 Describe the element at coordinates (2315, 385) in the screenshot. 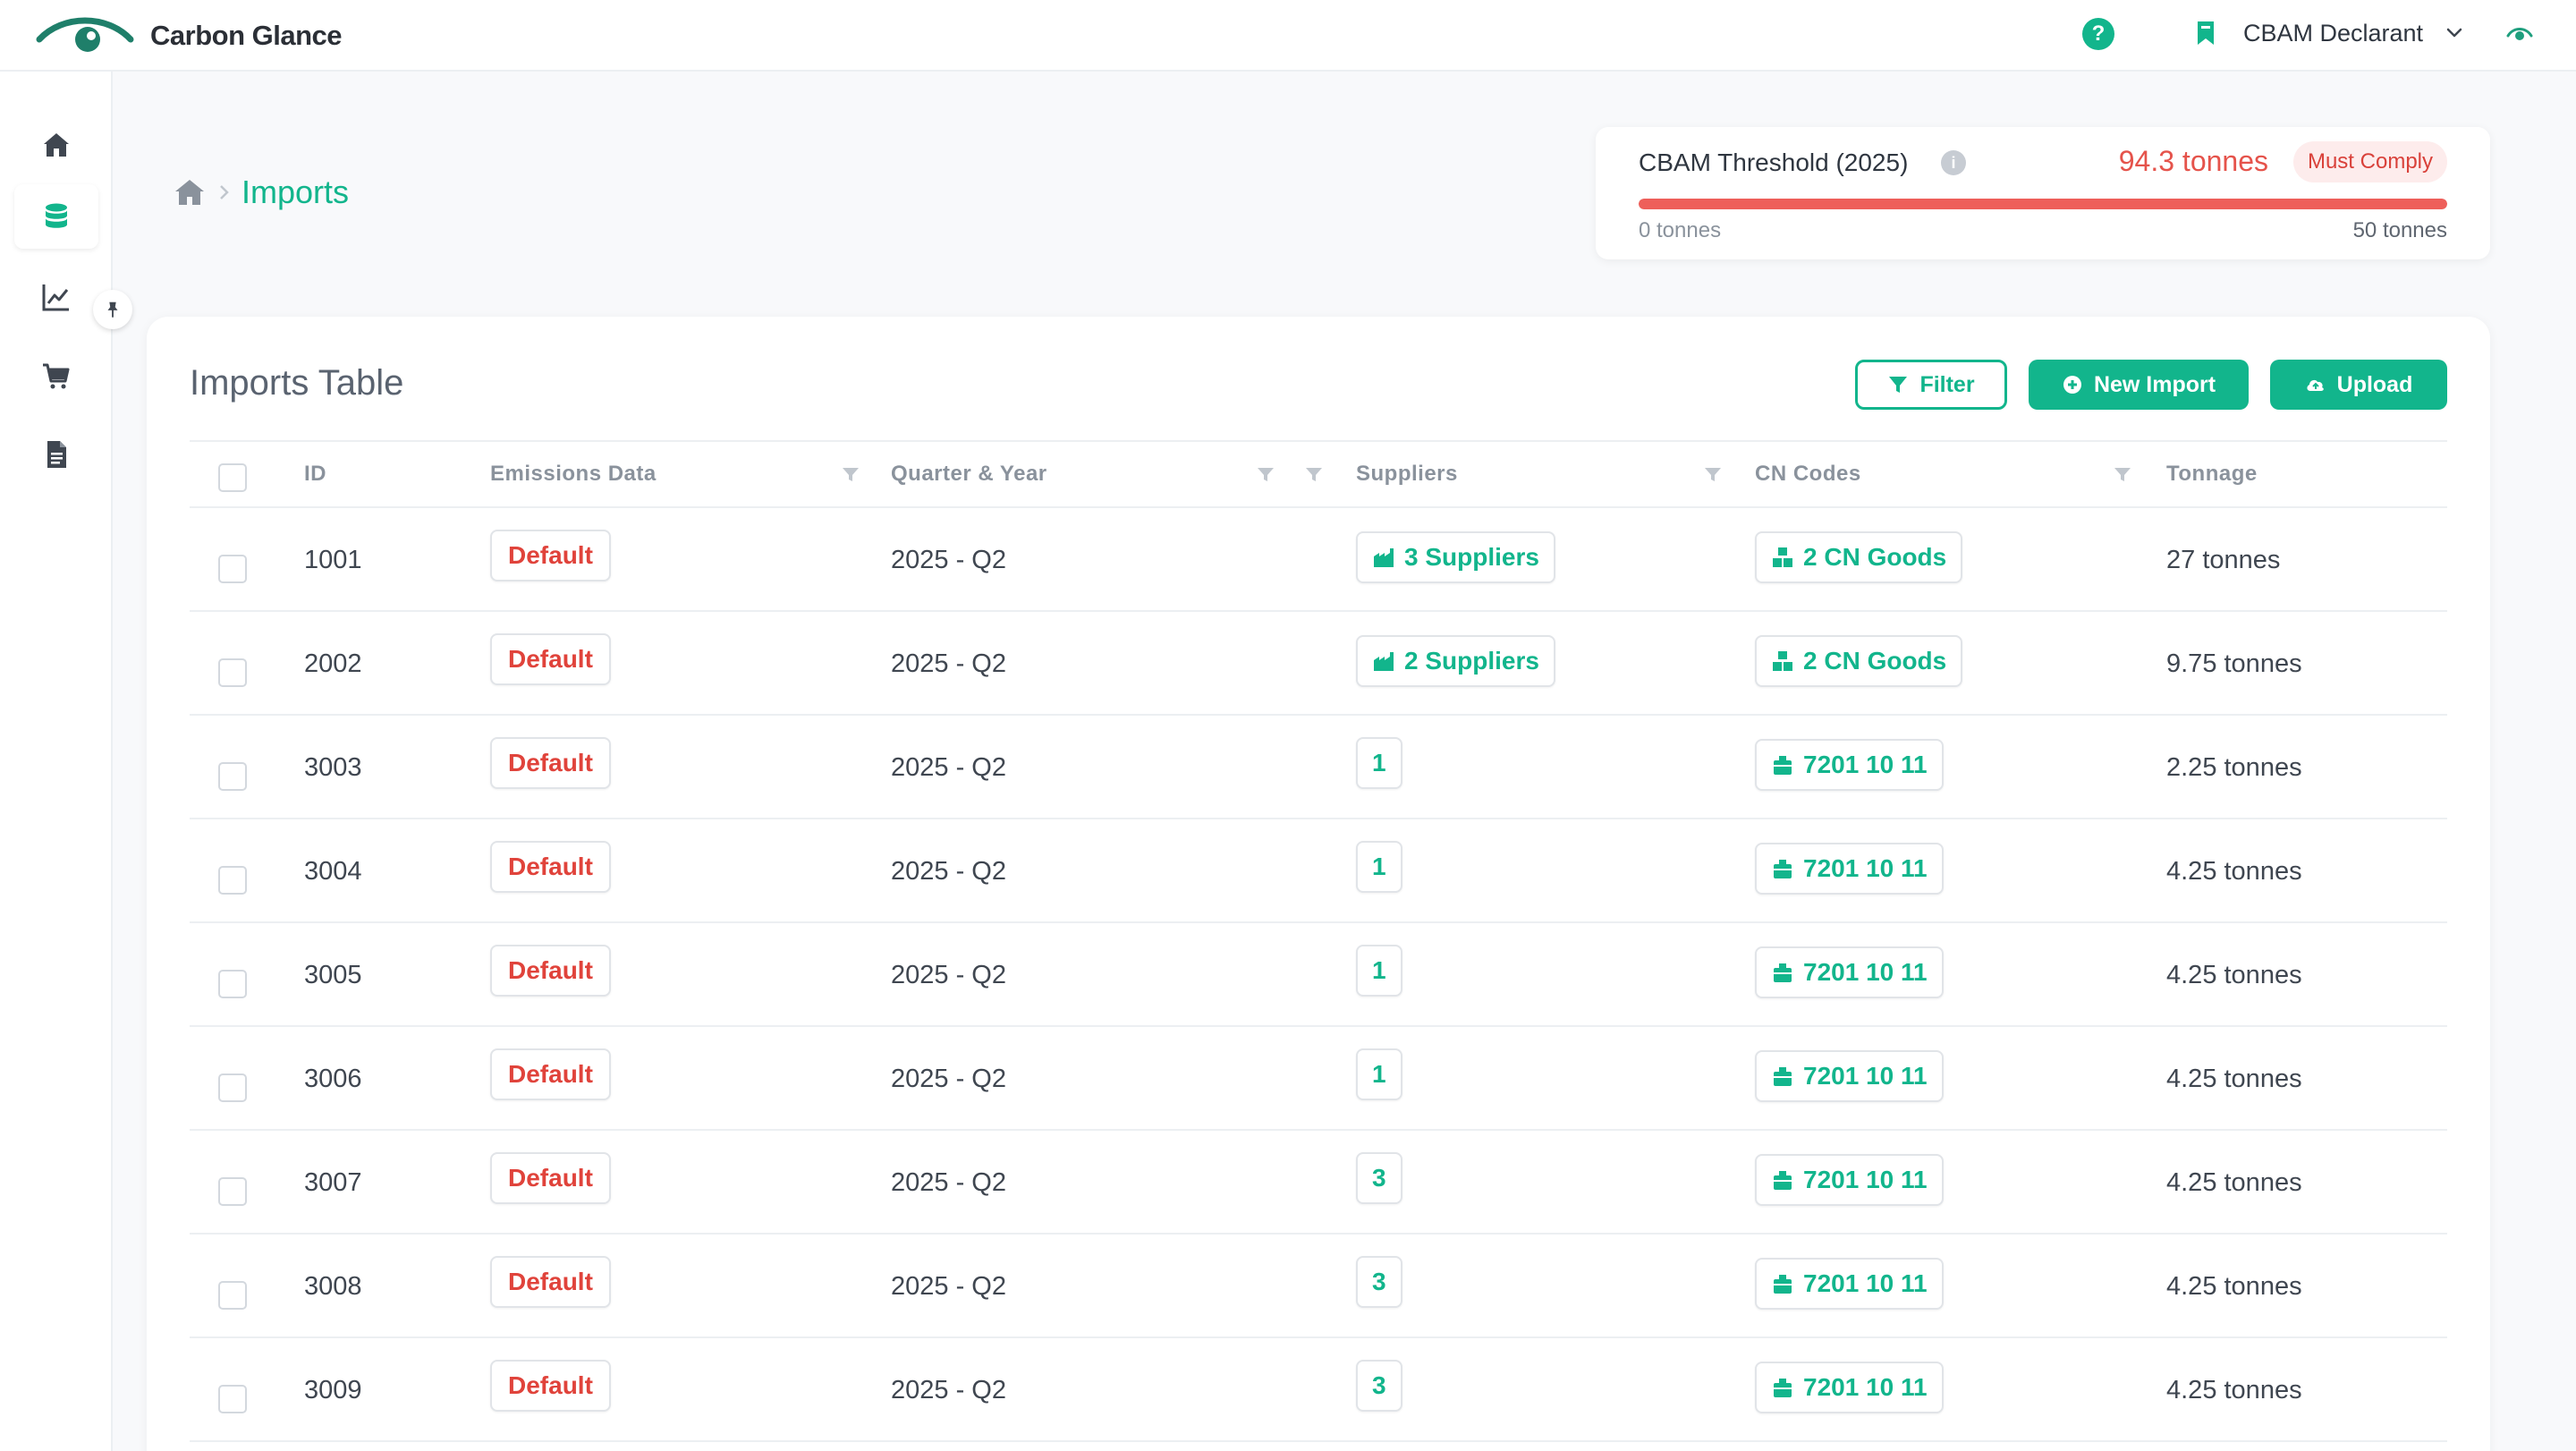

I see `cloud-upload-icon` at that location.